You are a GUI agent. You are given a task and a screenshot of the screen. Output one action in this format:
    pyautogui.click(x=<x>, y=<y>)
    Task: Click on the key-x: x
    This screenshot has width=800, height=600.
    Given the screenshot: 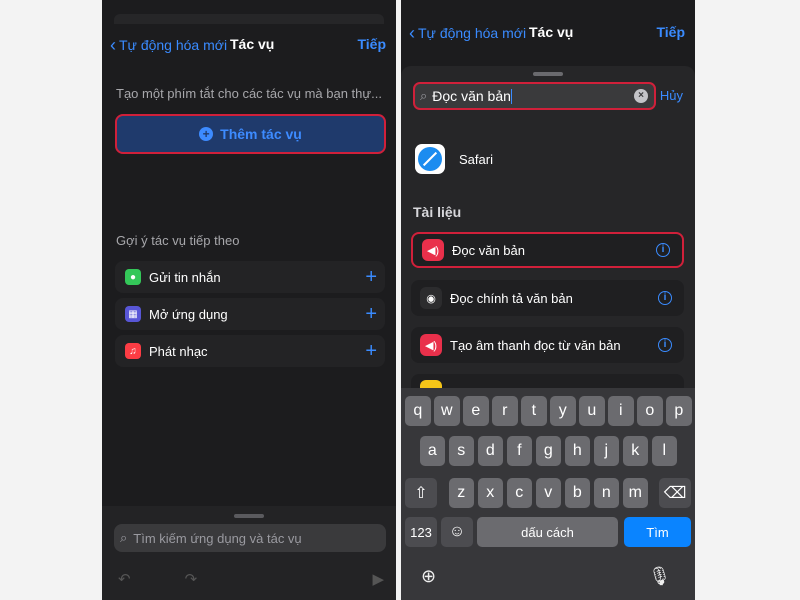 What is the action you would take?
    pyautogui.click(x=490, y=493)
    